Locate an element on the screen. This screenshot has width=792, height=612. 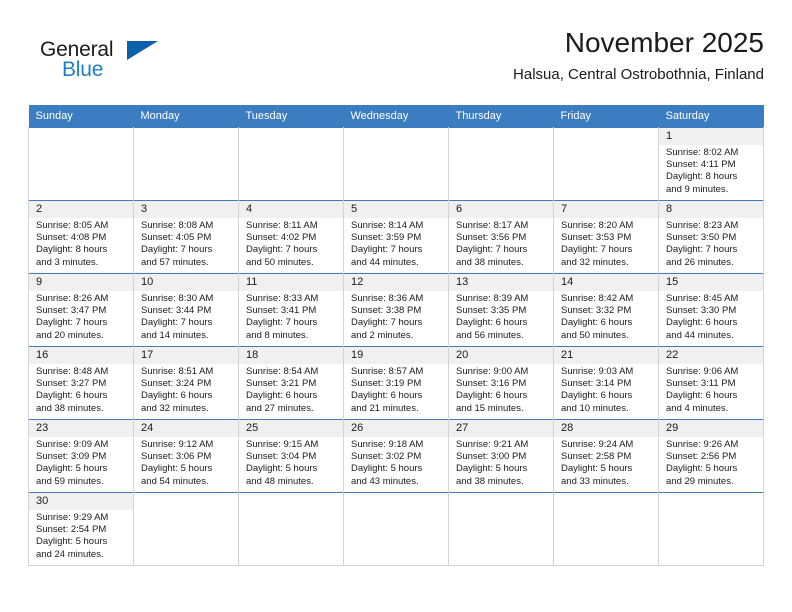
sunrise-text: Sunrise: 9:18 AM is located at coordinates (387, 444).